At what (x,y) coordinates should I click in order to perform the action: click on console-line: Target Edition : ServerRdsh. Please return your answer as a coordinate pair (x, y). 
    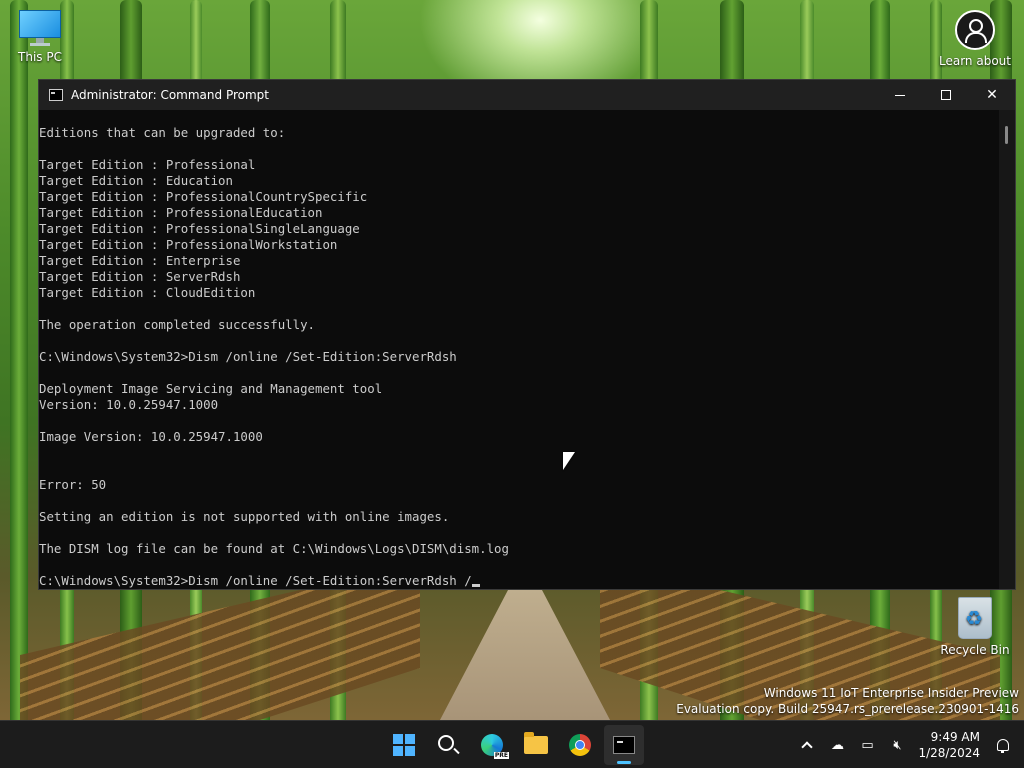
    Looking at the image, I should click on (140, 276).